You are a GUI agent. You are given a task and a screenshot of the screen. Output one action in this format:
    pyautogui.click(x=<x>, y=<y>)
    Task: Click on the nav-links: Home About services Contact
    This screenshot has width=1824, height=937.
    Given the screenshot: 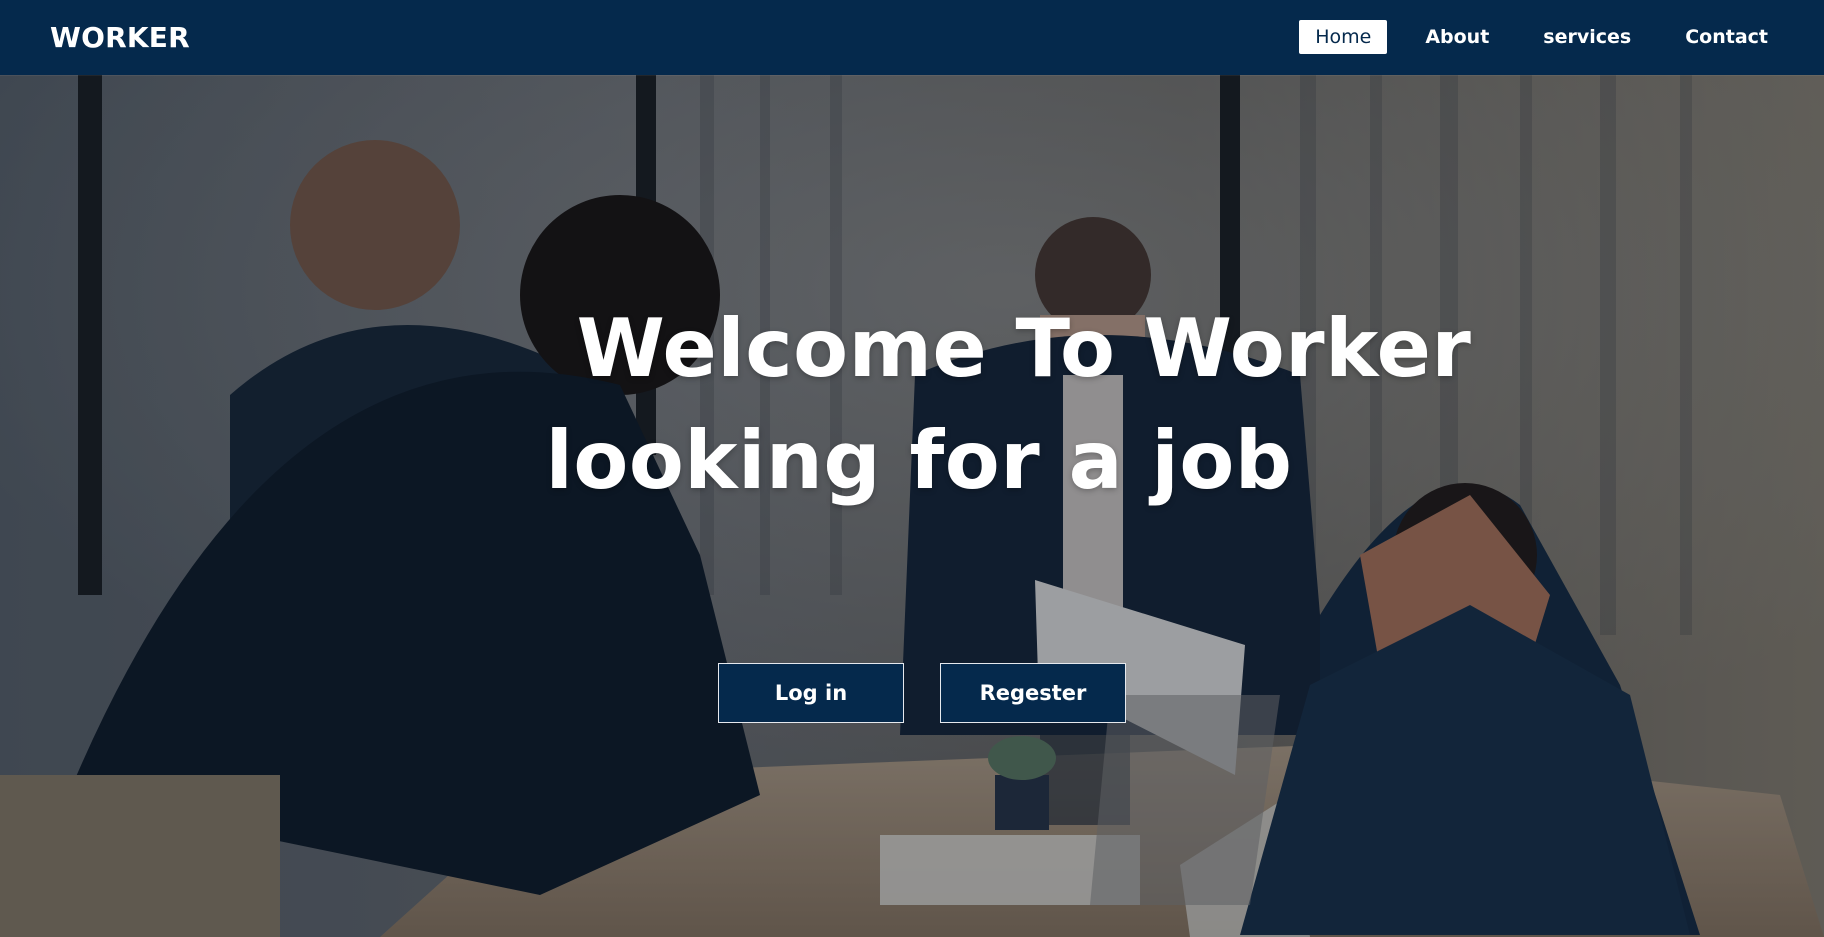 What is the action you would take?
    pyautogui.click(x=1541, y=37)
    